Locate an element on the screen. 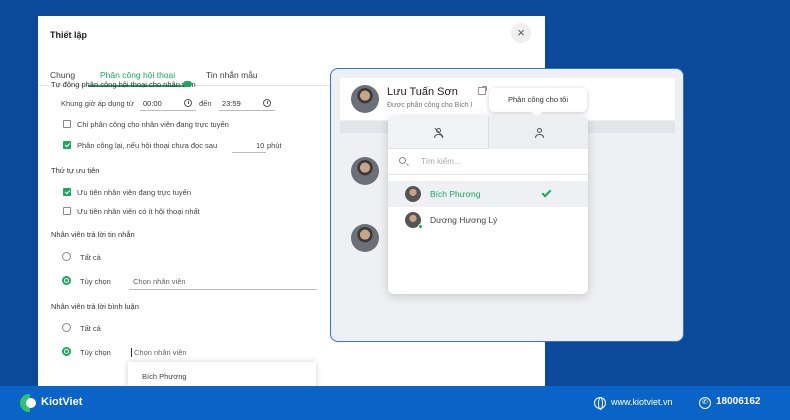  tab-general: Chung is located at coordinates (62, 75).